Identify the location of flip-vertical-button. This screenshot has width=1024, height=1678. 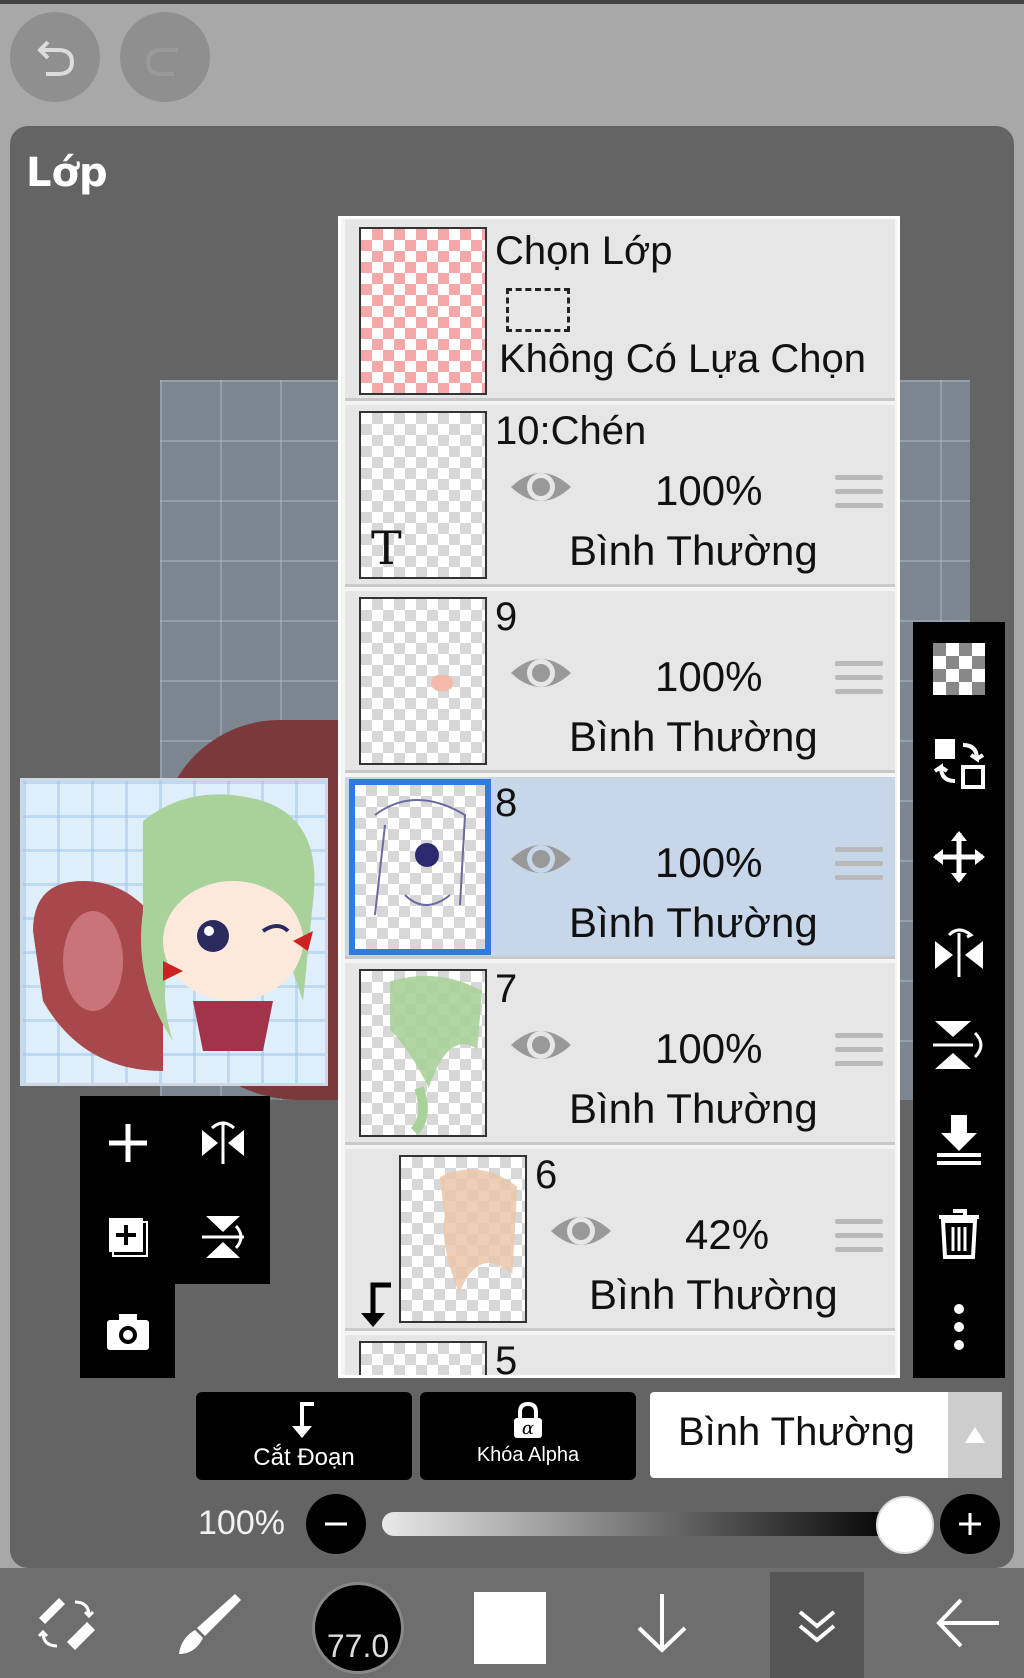
(222, 1237).